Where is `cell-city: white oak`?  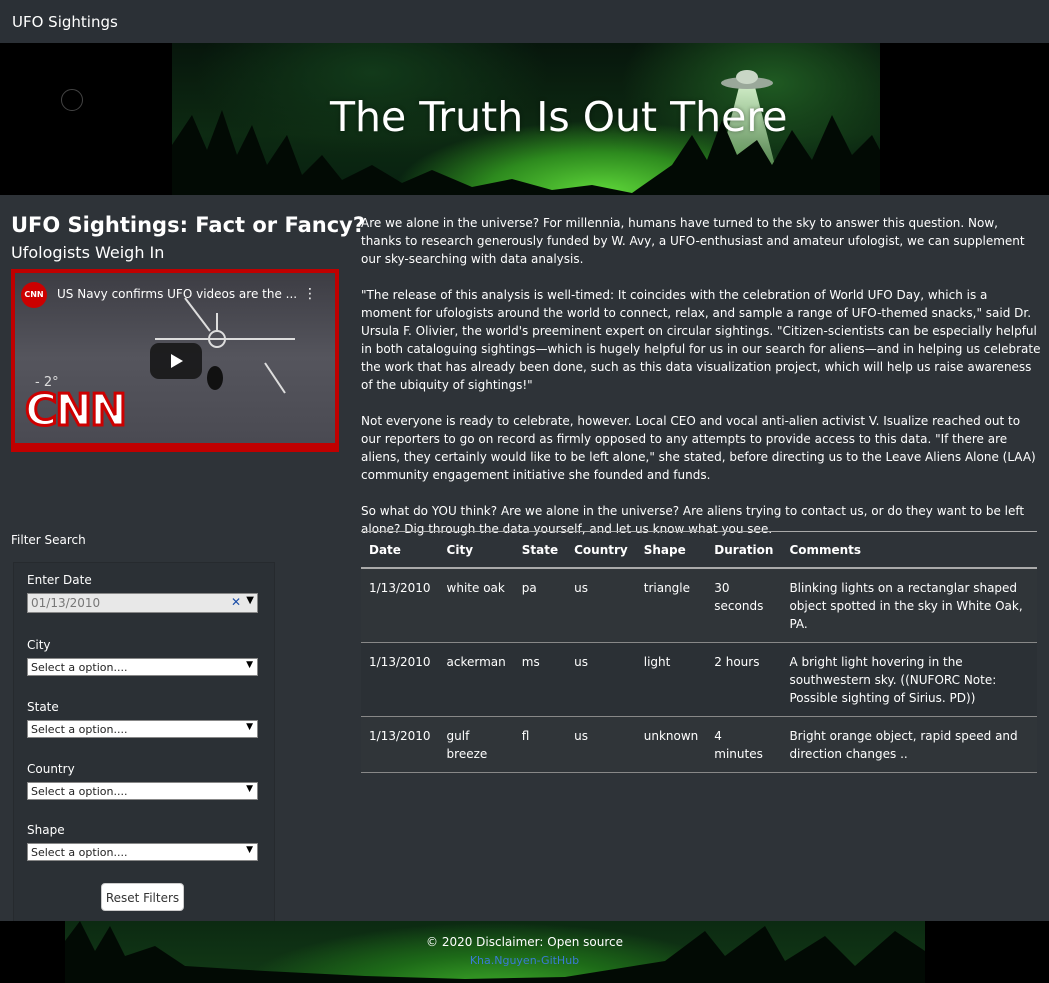 cell-city: white oak is located at coordinates (476, 605).